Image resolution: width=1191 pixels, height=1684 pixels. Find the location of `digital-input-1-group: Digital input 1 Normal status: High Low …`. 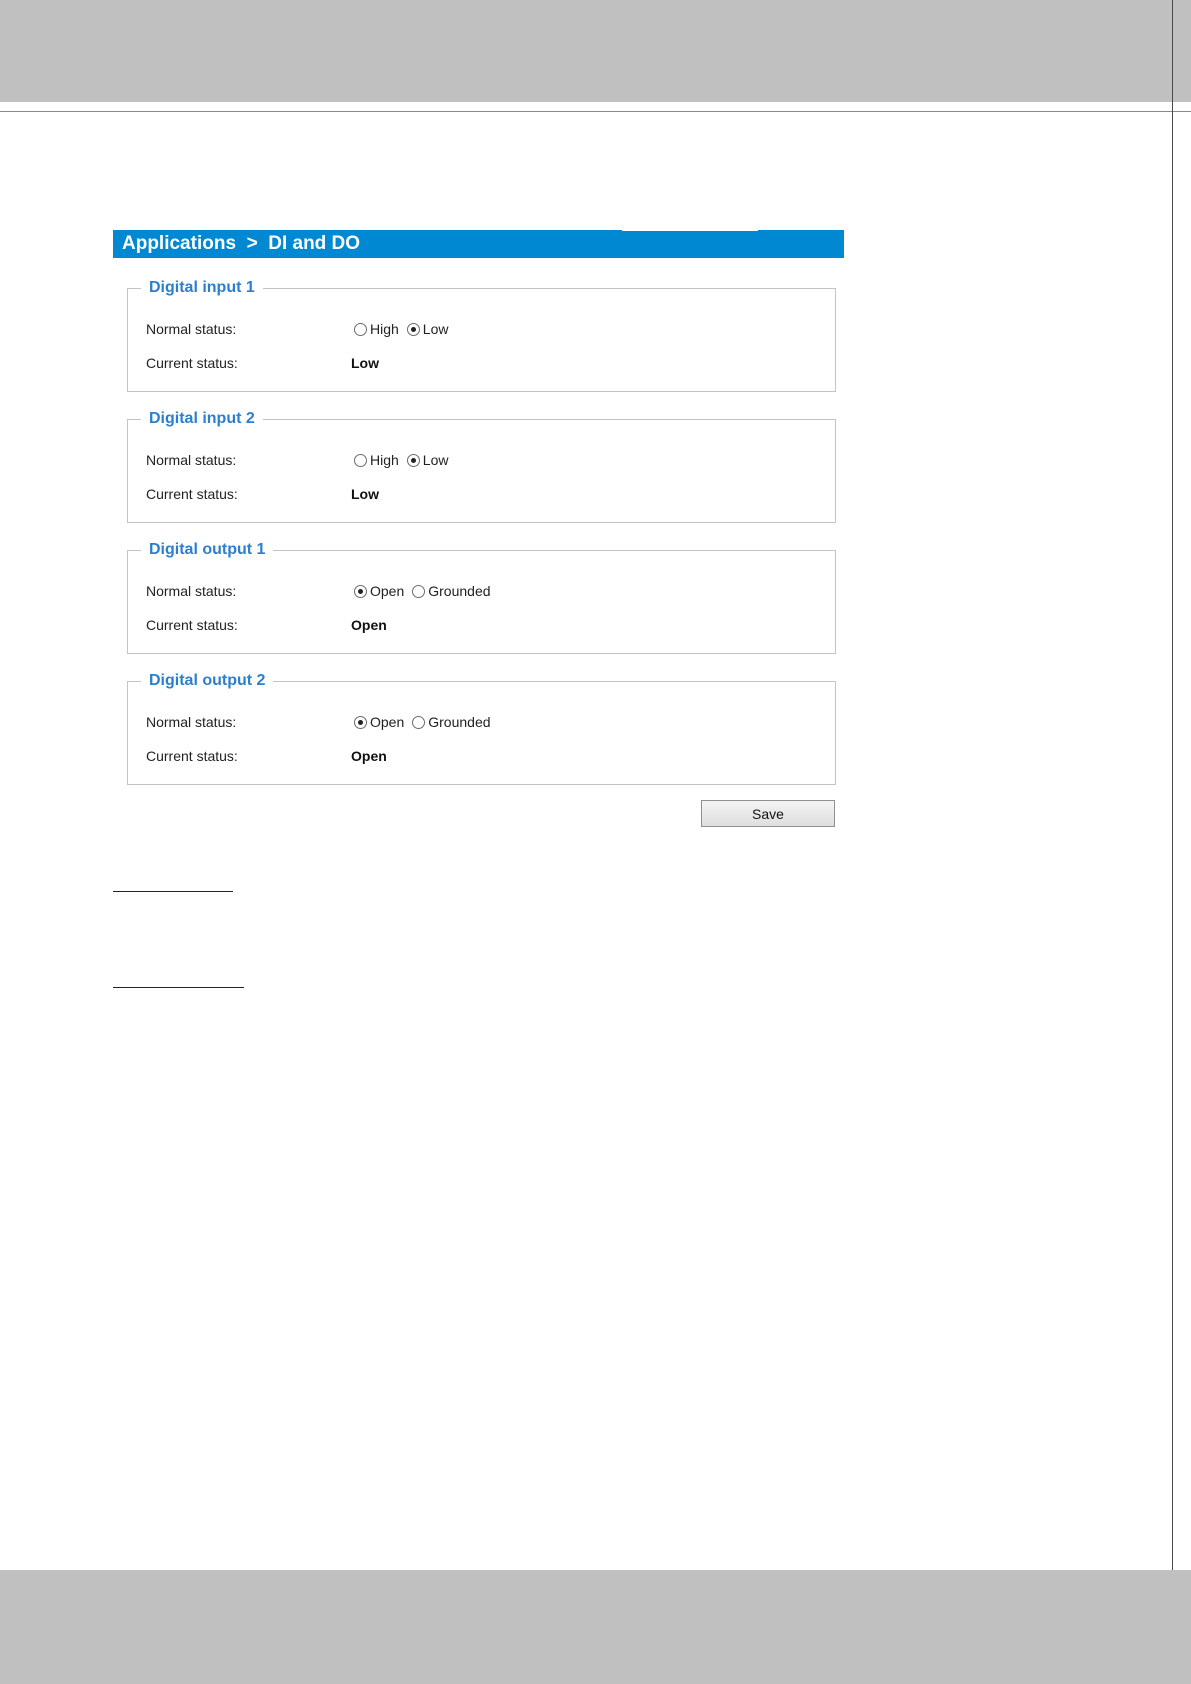

digital-input-1-group: Digital input 1 Normal status: High Low … is located at coordinates (481, 335).